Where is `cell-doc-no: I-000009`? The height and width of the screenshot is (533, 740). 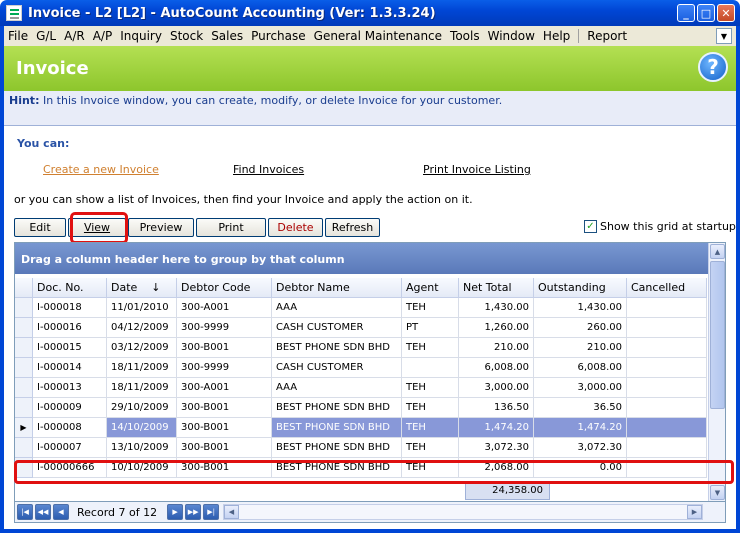 cell-doc-no: I-000009 is located at coordinates (70, 408).